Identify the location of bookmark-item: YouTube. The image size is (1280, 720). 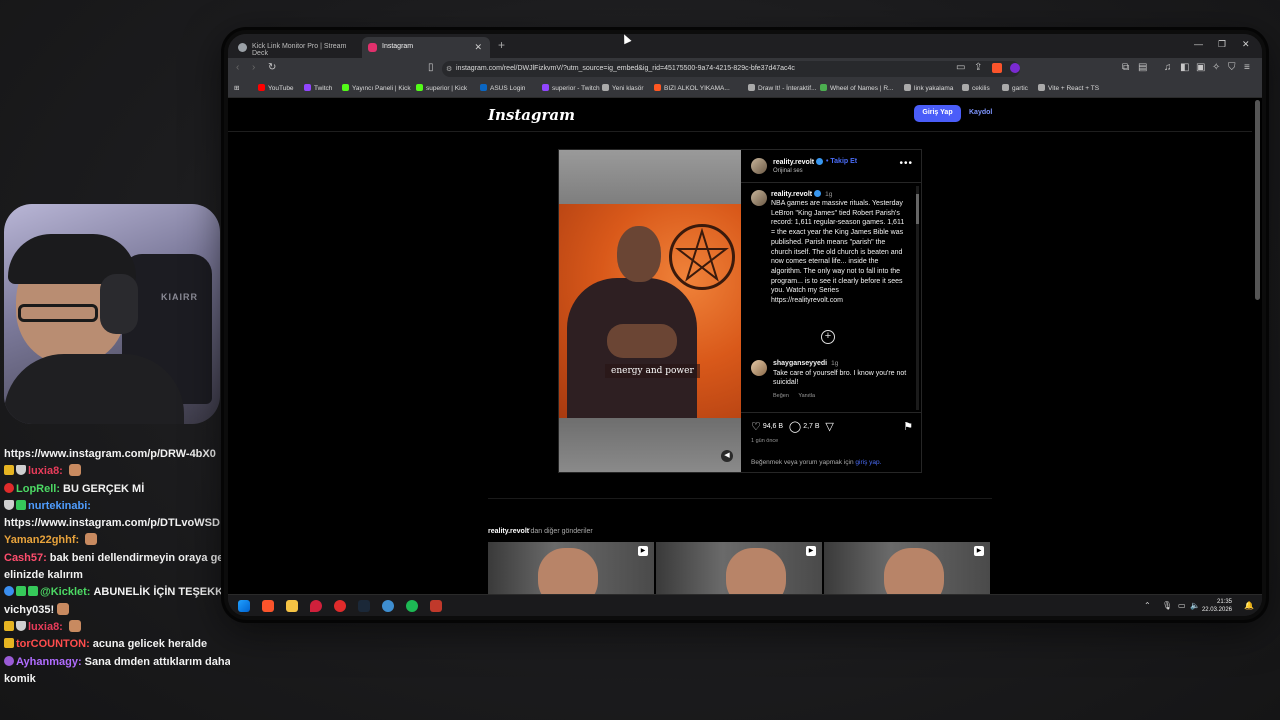
(276, 88).